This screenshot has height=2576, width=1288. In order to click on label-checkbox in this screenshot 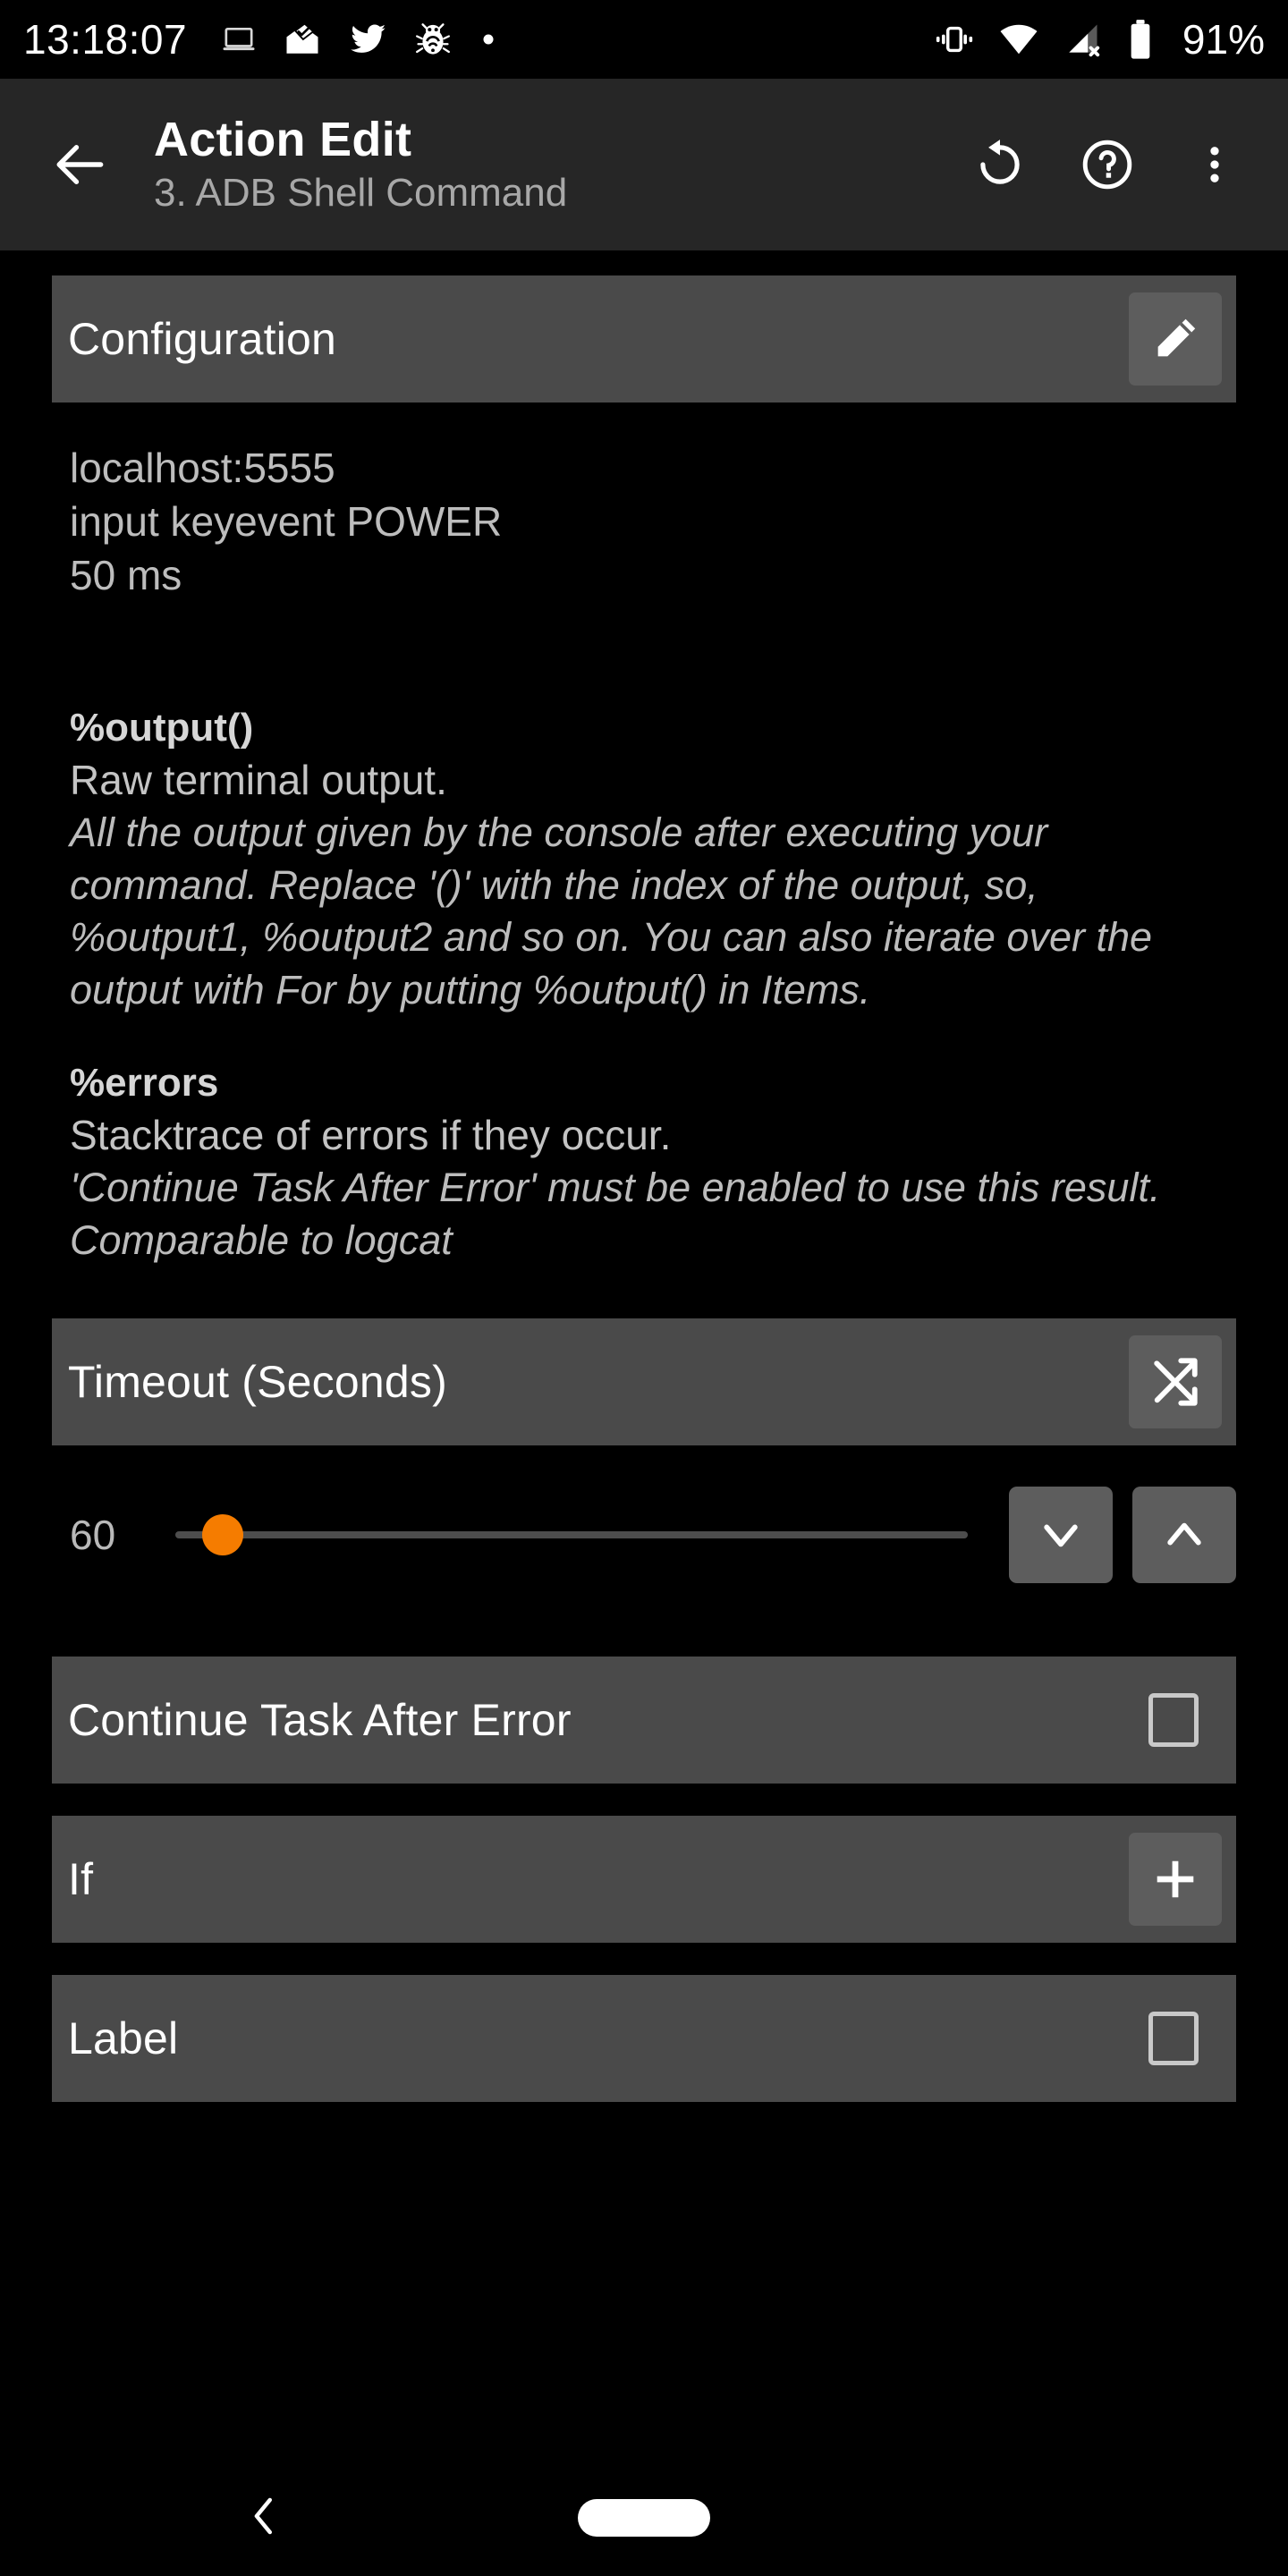, I will do `click(1173, 2039)`.